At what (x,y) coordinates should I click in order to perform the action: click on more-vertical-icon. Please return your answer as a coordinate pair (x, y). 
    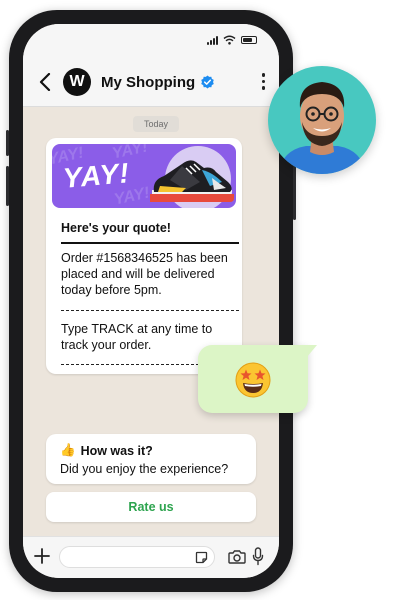
    Looking at the image, I should click on (263, 81).